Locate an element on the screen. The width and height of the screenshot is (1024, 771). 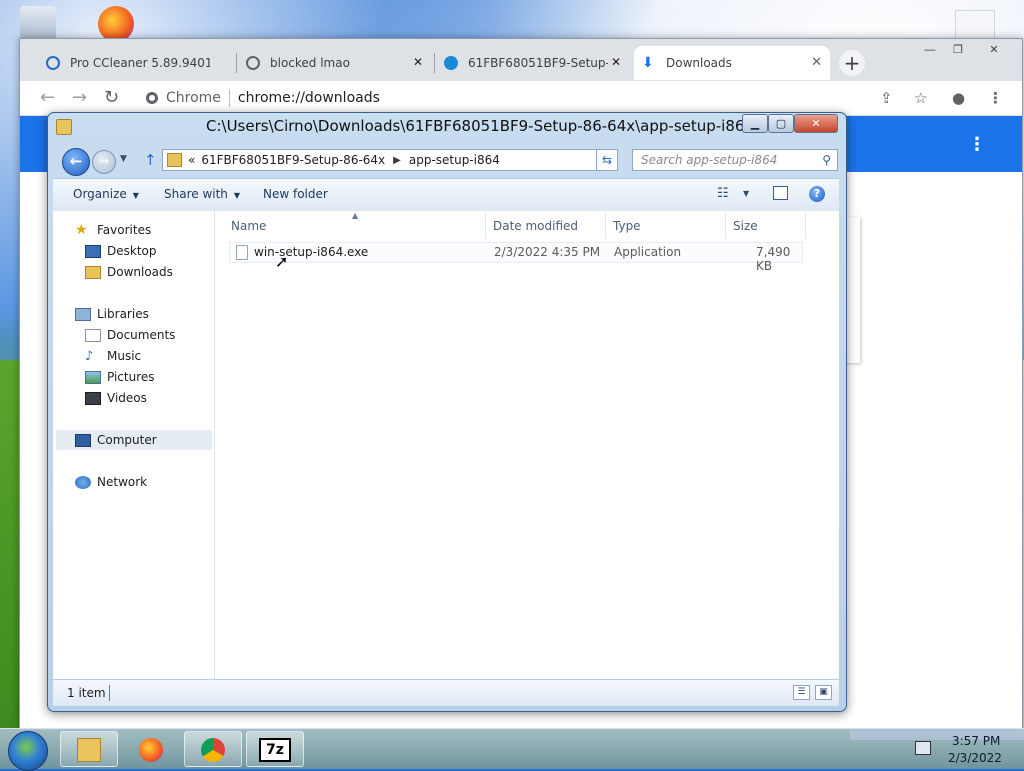
explorer-icon is located at coordinates (89, 750).